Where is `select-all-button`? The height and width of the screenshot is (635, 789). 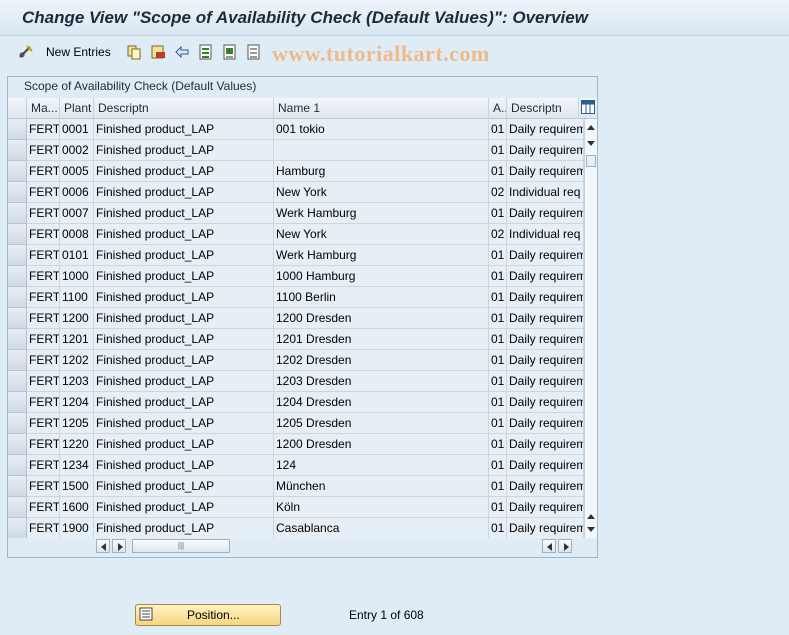 select-all-button is located at coordinates (206, 52).